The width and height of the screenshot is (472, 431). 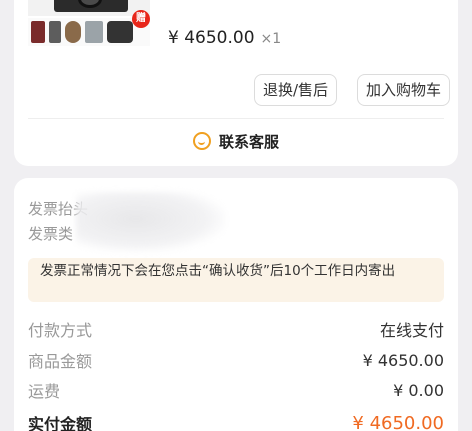 I want to click on total-paid-label: 实付金额, so click(x=60, y=423).